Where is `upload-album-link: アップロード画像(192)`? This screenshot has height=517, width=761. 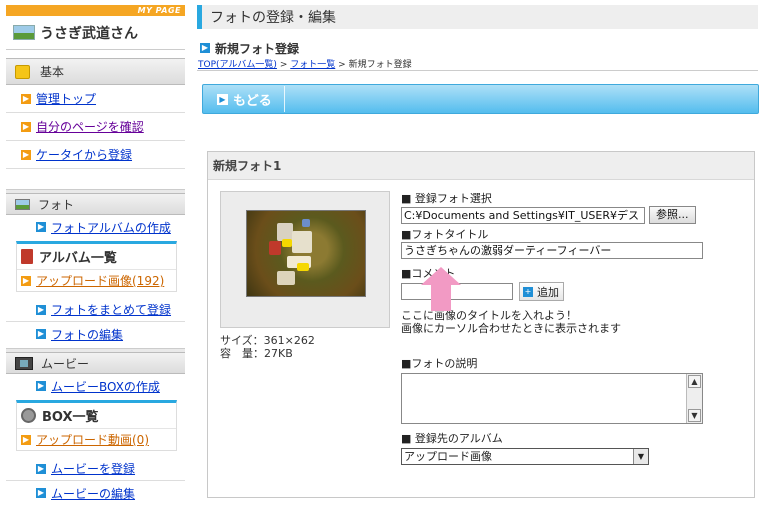 upload-album-link: アップロード画像(192) is located at coordinates (100, 280).